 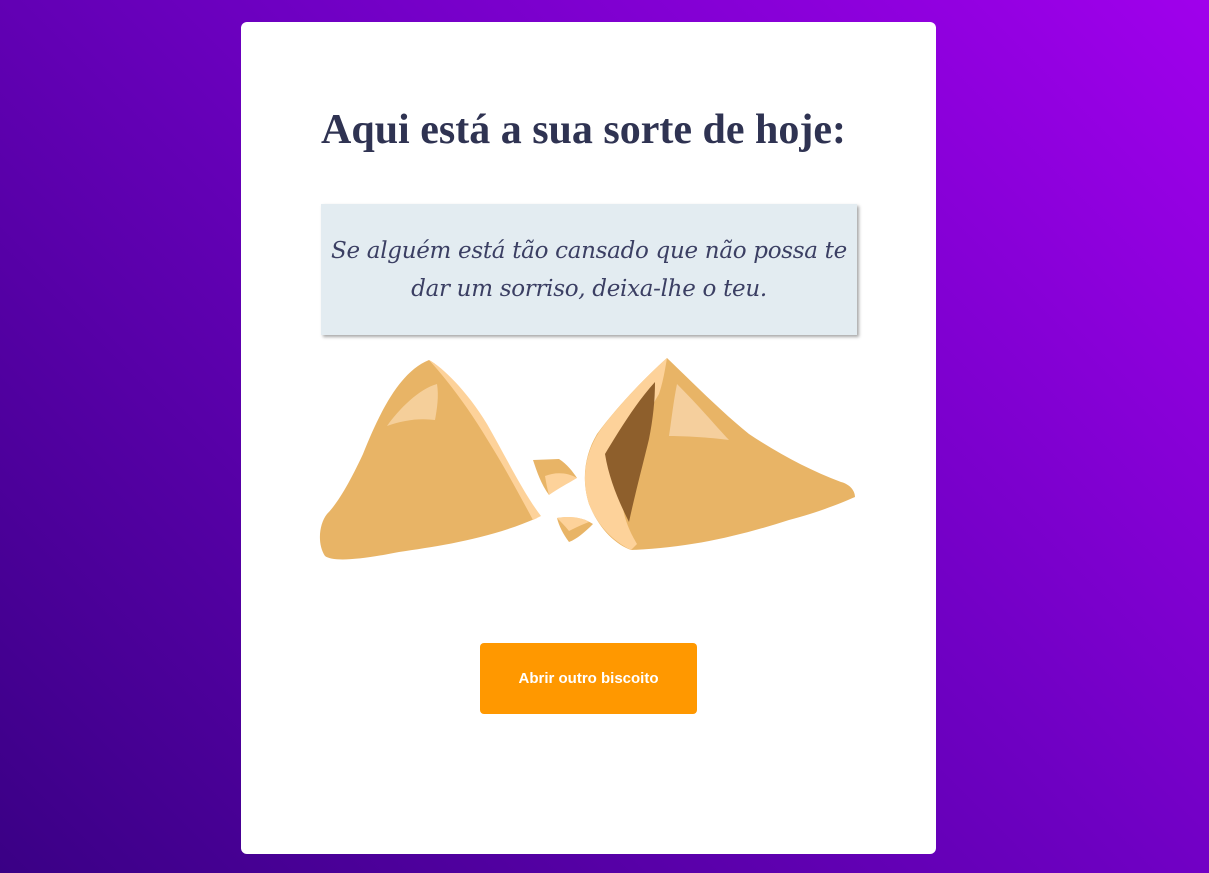 I want to click on cookie-left-half, so click(x=430, y=460).